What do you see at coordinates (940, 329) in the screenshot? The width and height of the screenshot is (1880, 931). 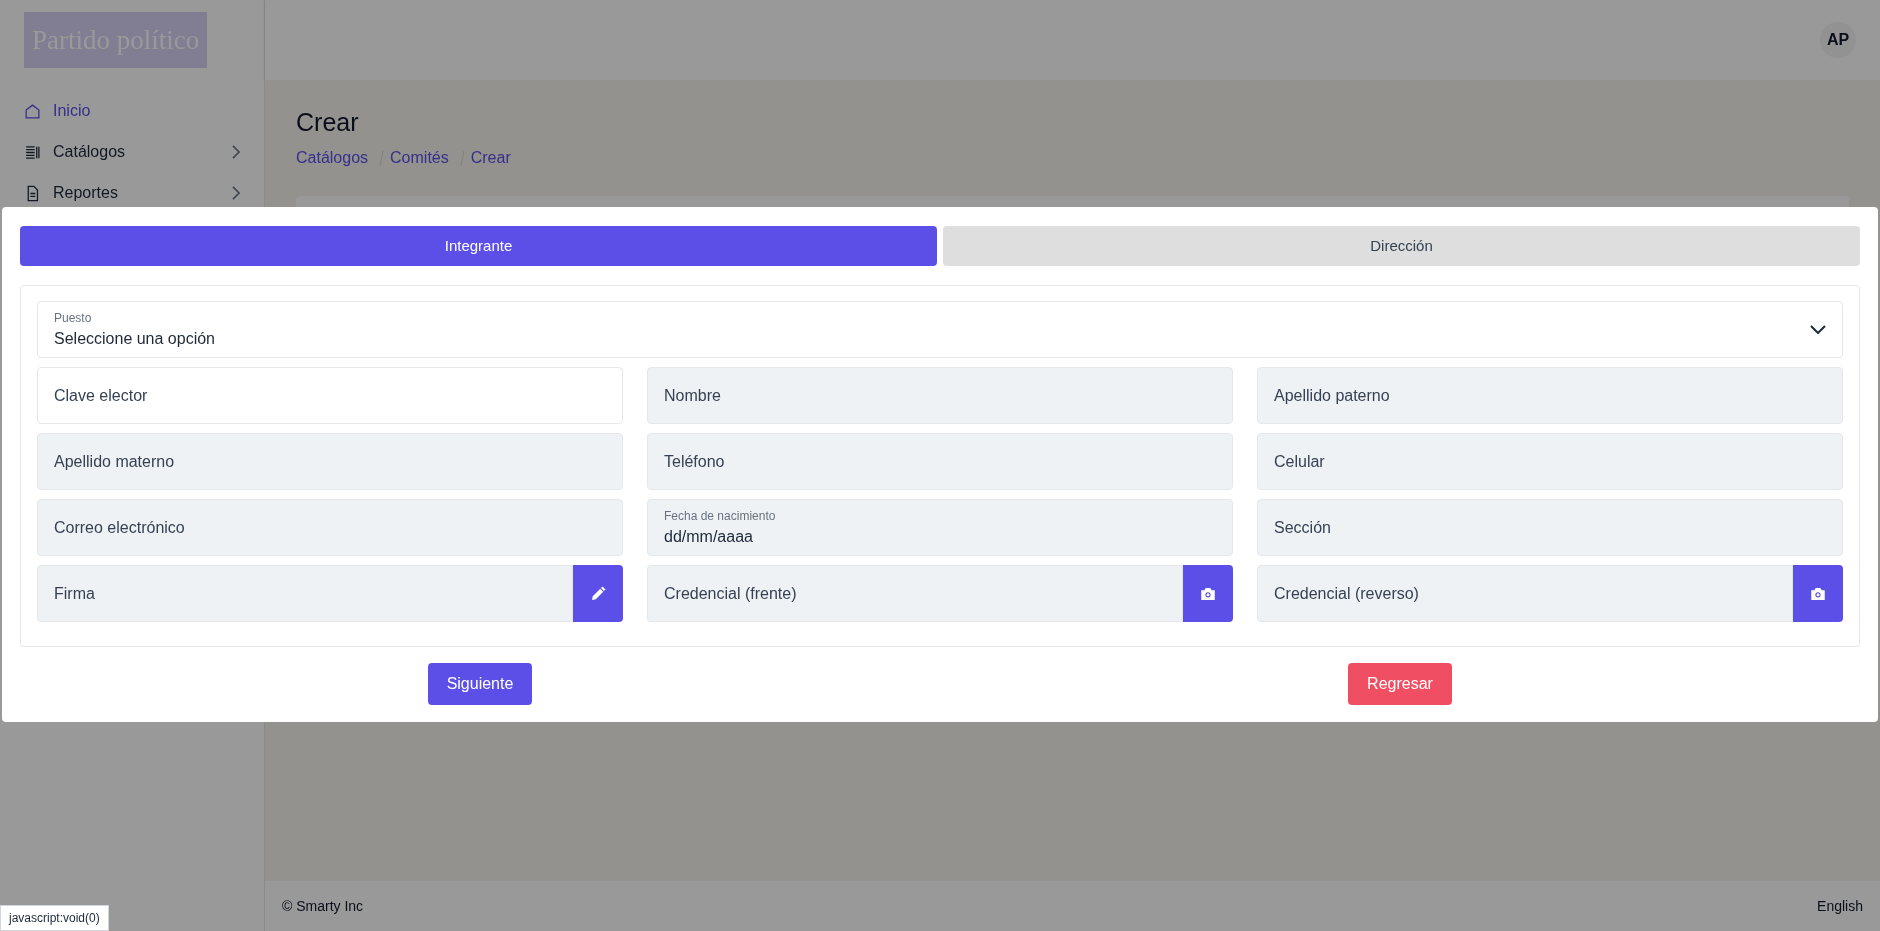 I see `select-field: Puesto Seleccione una opción` at bounding box center [940, 329].